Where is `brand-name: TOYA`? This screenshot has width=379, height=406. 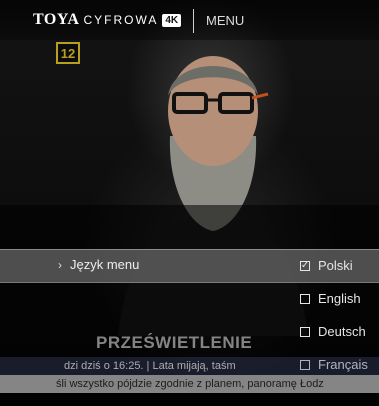
brand-name: TOYA is located at coordinates (56, 19).